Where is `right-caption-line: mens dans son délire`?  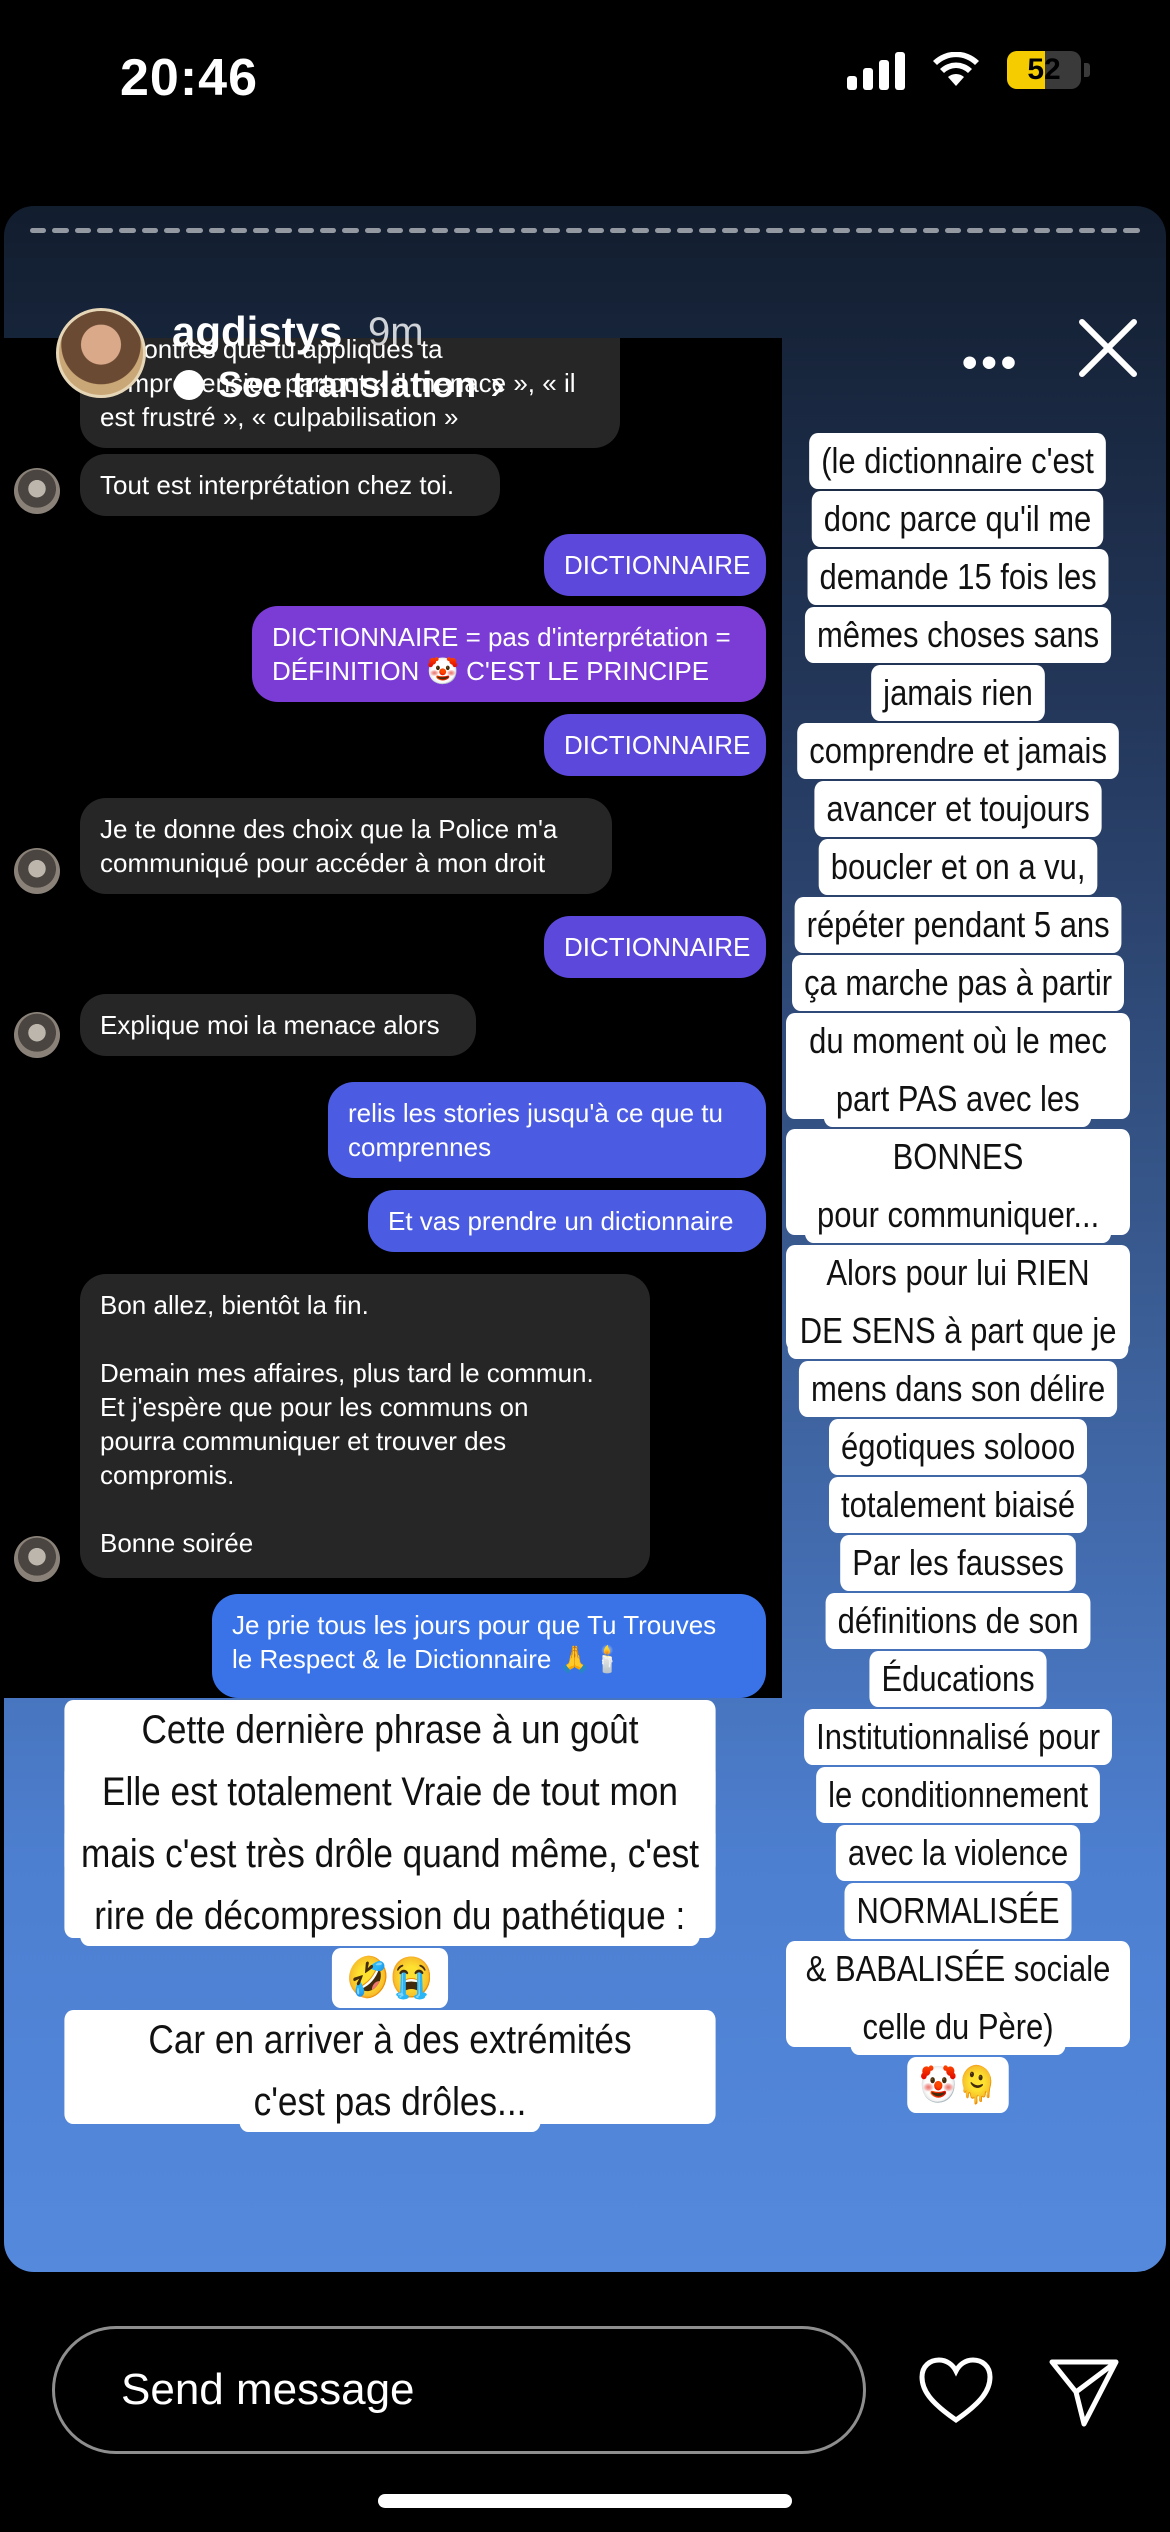
right-caption-line: mens dans son délire is located at coordinates (958, 1389).